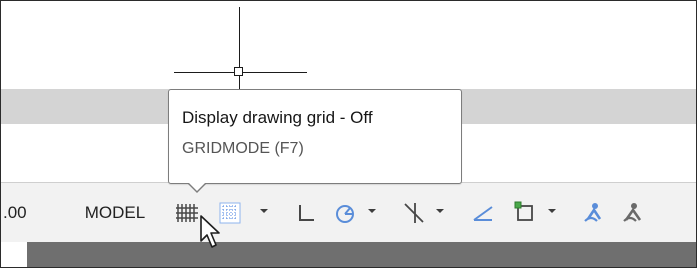 The image size is (699, 270). What do you see at coordinates (277, 117) in the screenshot?
I see `tooltip-title: Display drawing grid - Off` at bounding box center [277, 117].